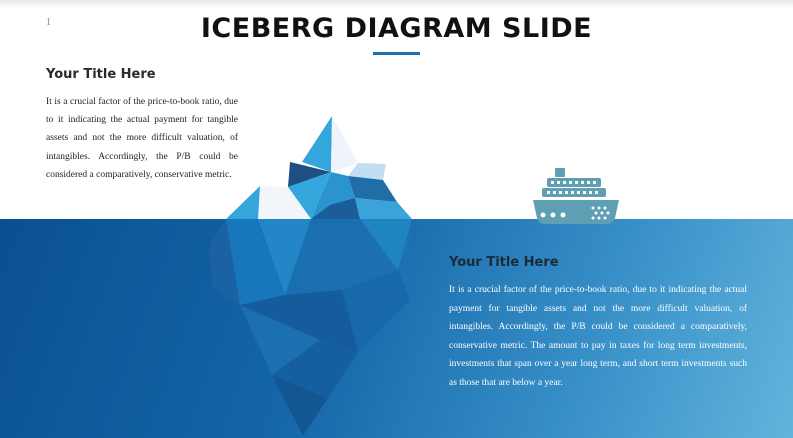  Describe the element at coordinates (504, 262) in the screenshot. I see `right-block-title: Your Title Here` at that location.